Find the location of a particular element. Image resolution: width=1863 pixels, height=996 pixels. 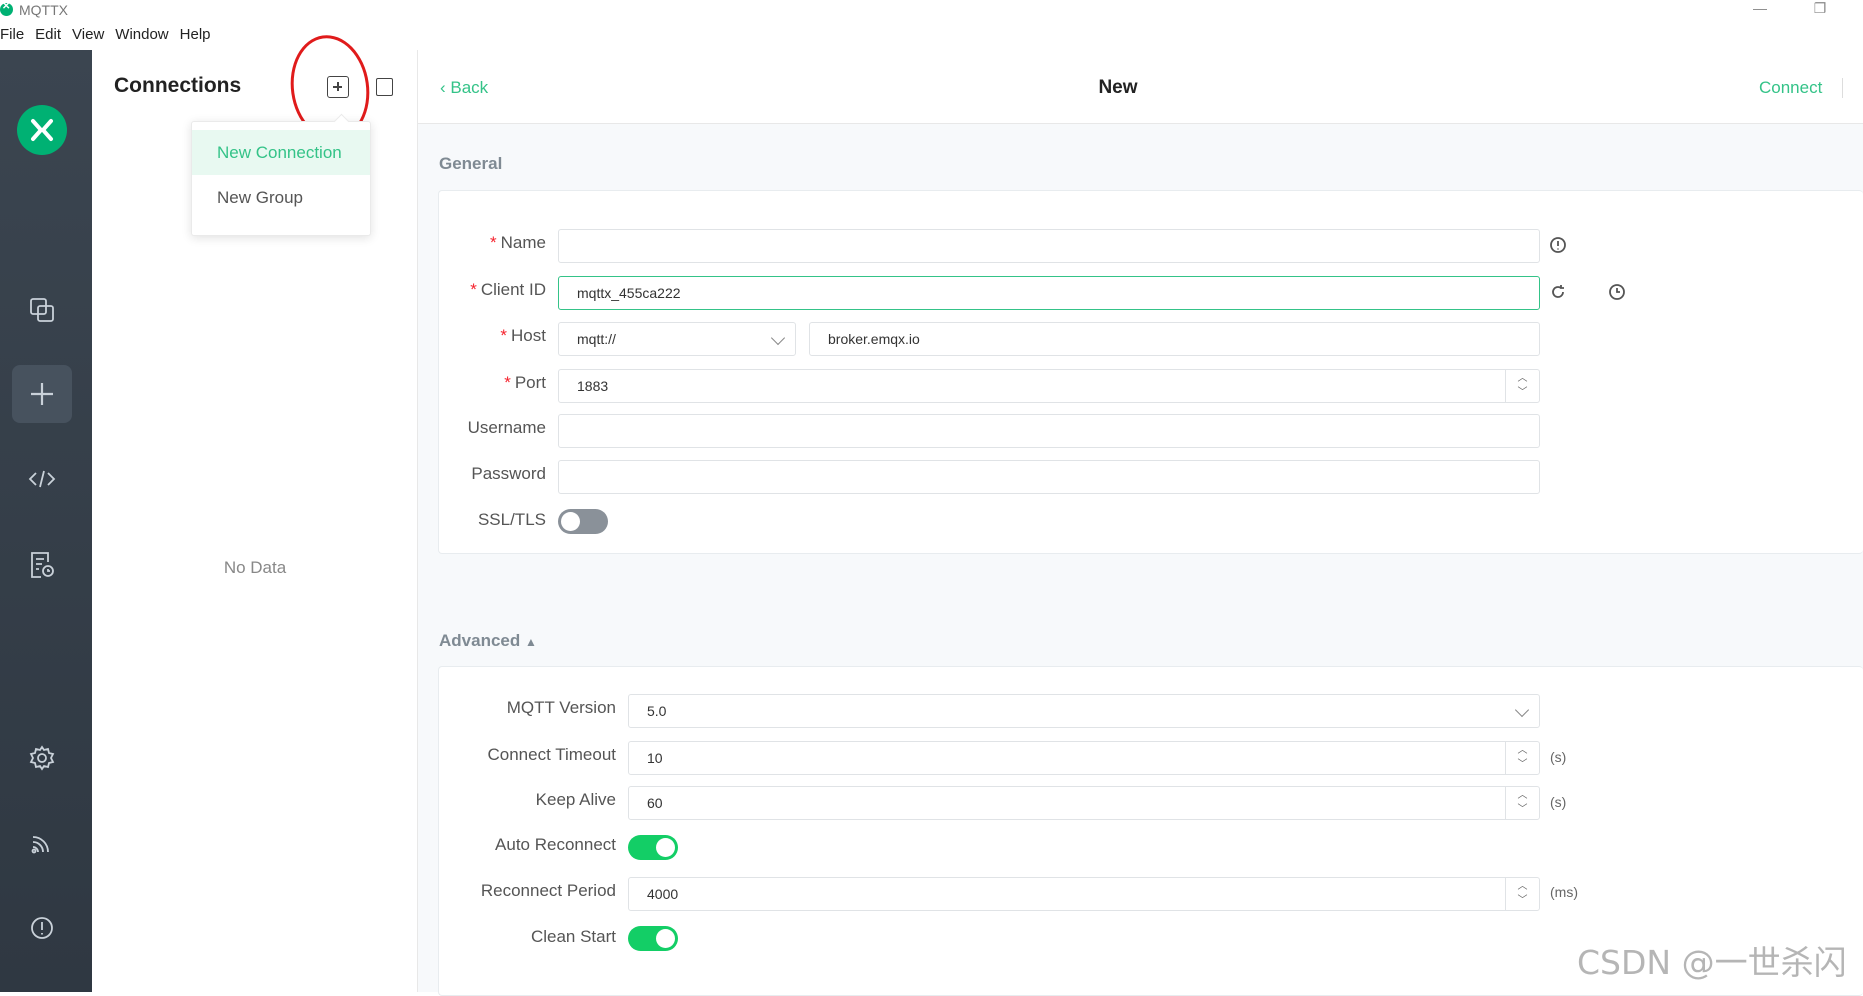

mqttx-logo-icon is located at coordinates (42, 130).